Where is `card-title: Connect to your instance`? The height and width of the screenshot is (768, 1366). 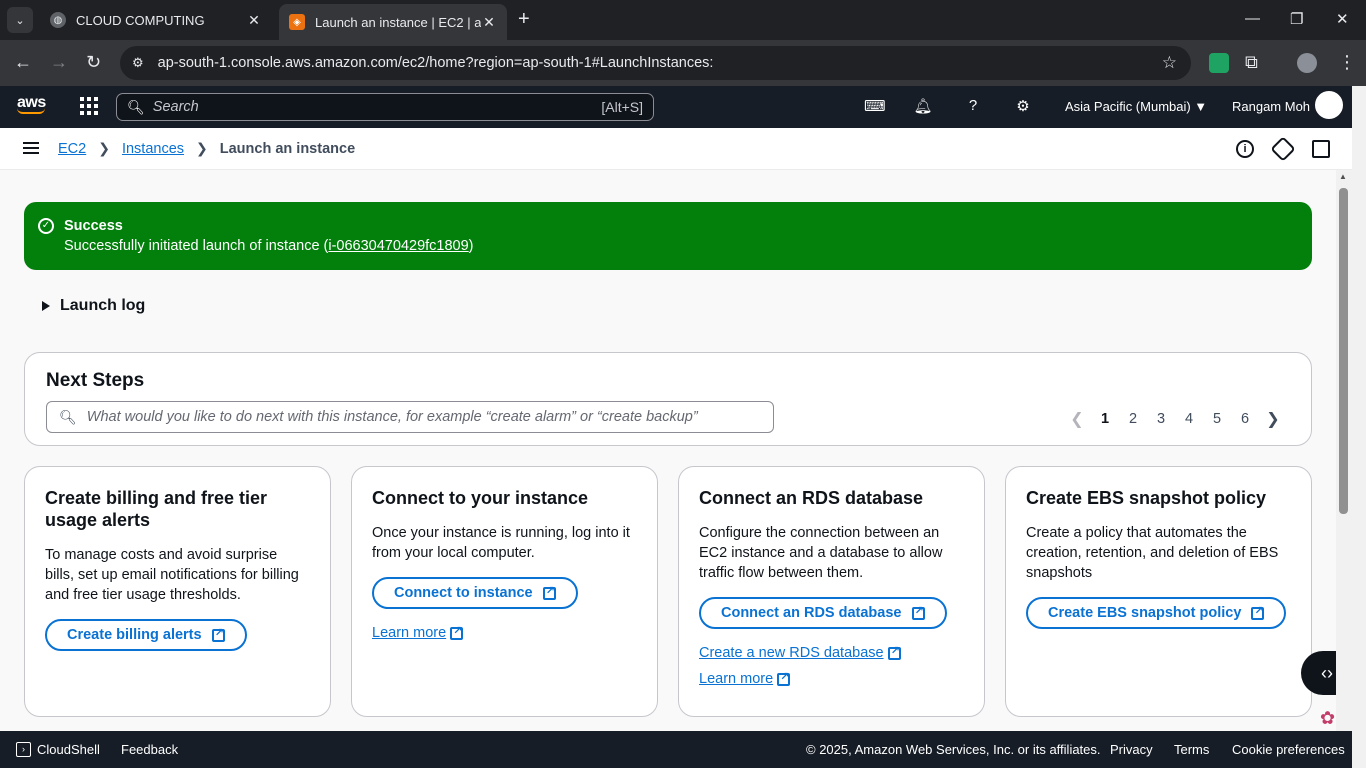
card-title: Connect to your instance is located at coordinates (480, 498).